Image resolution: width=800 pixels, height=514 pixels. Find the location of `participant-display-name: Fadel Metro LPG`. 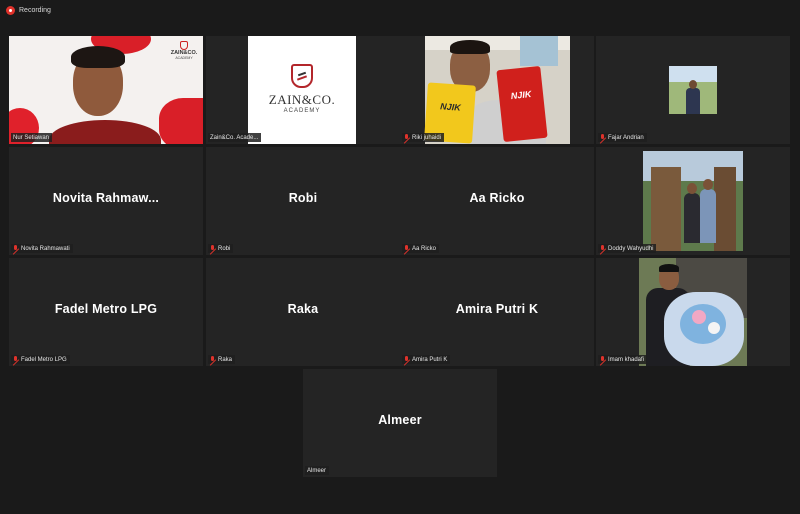

participant-display-name: Fadel Metro LPG is located at coordinates (106, 309).